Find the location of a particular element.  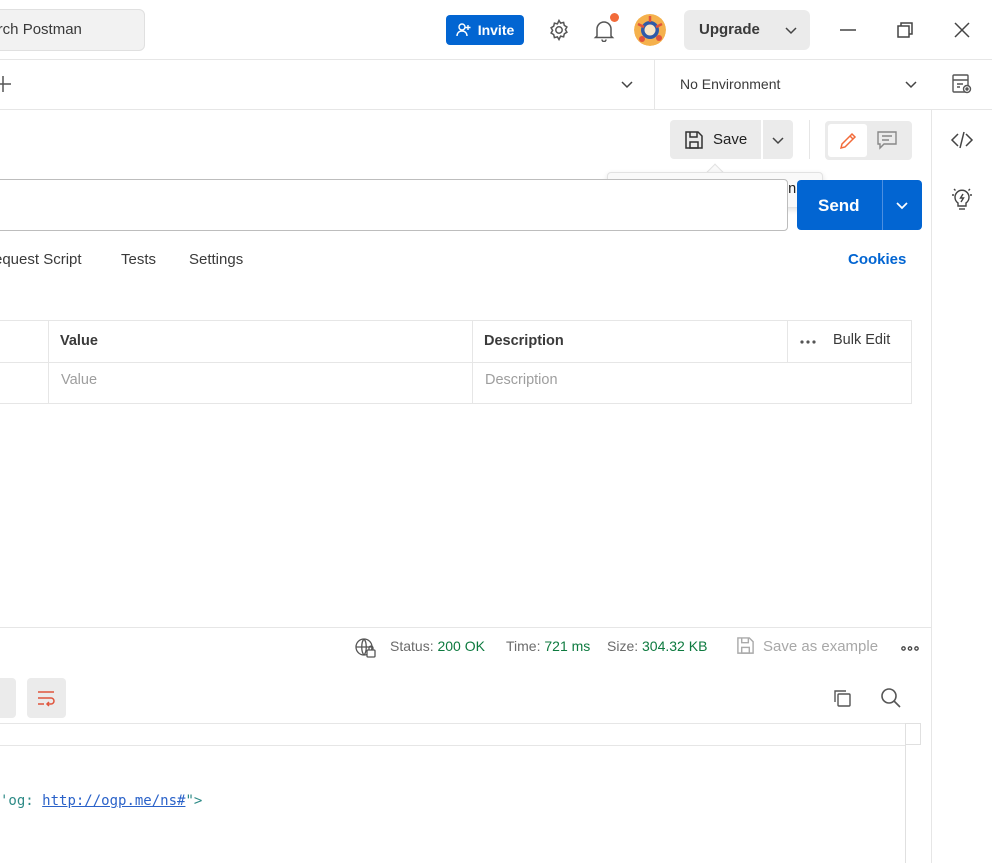

close-icon is located at coordinates (962, 30).